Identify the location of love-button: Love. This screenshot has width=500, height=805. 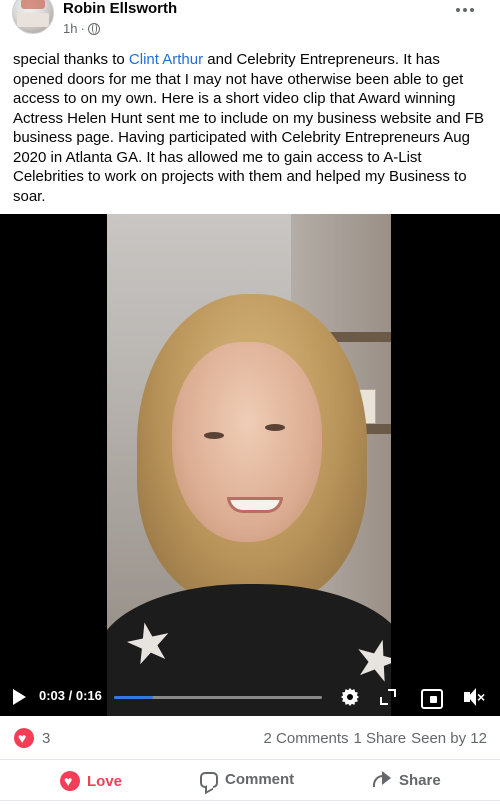
(91, 781).